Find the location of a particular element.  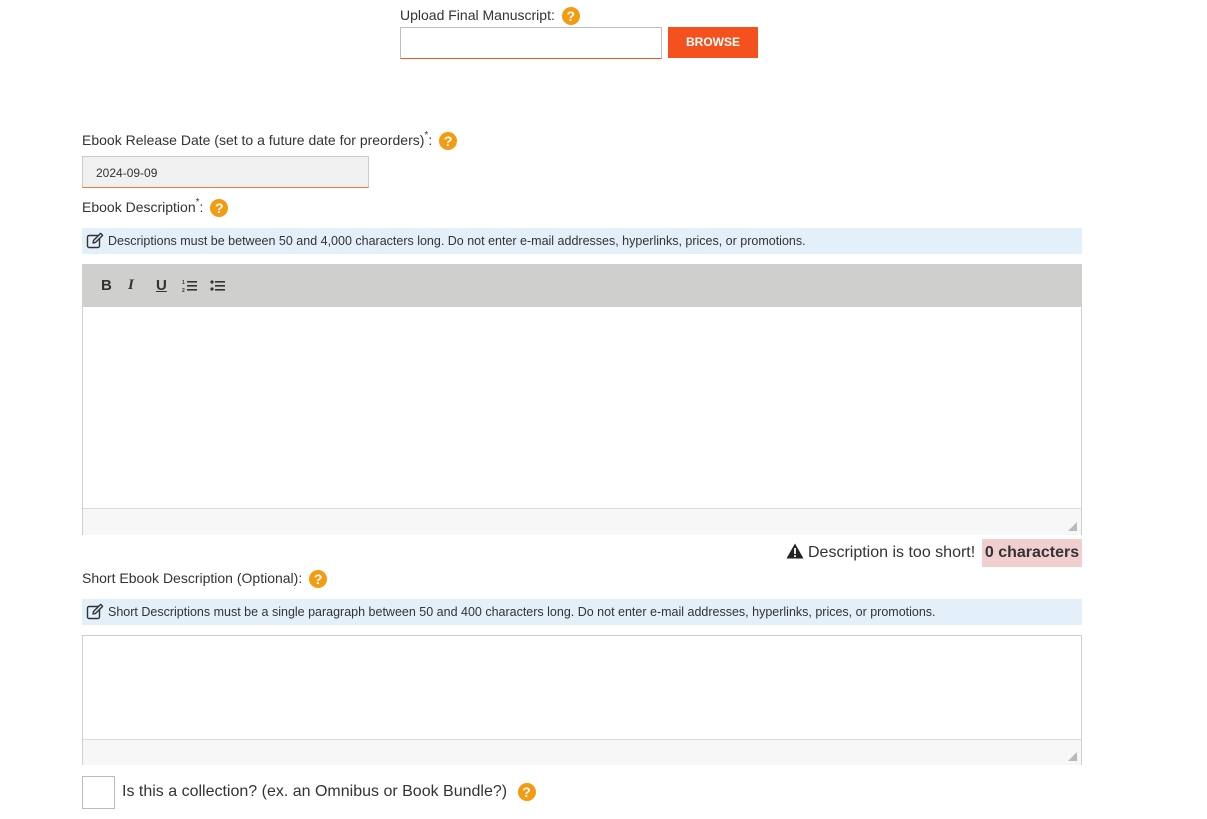

short-description-editor is located at coordinates (582, 700).